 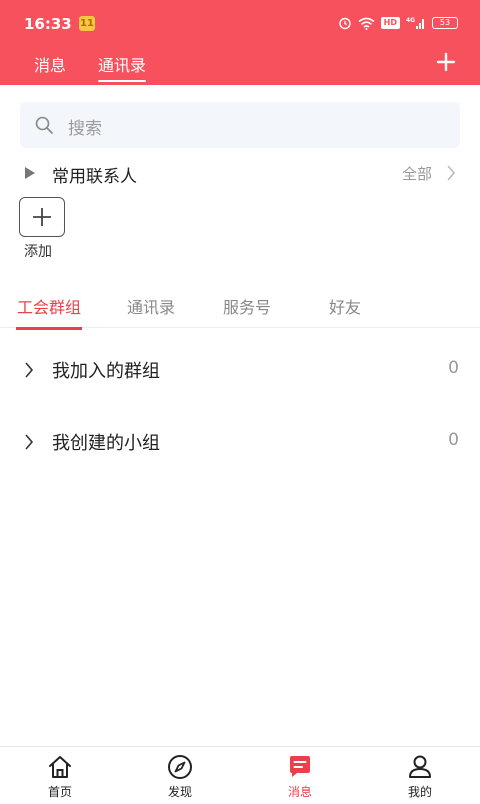 I want to click on created-groups-label: 我创建的小组, so click(x=106, y=443).